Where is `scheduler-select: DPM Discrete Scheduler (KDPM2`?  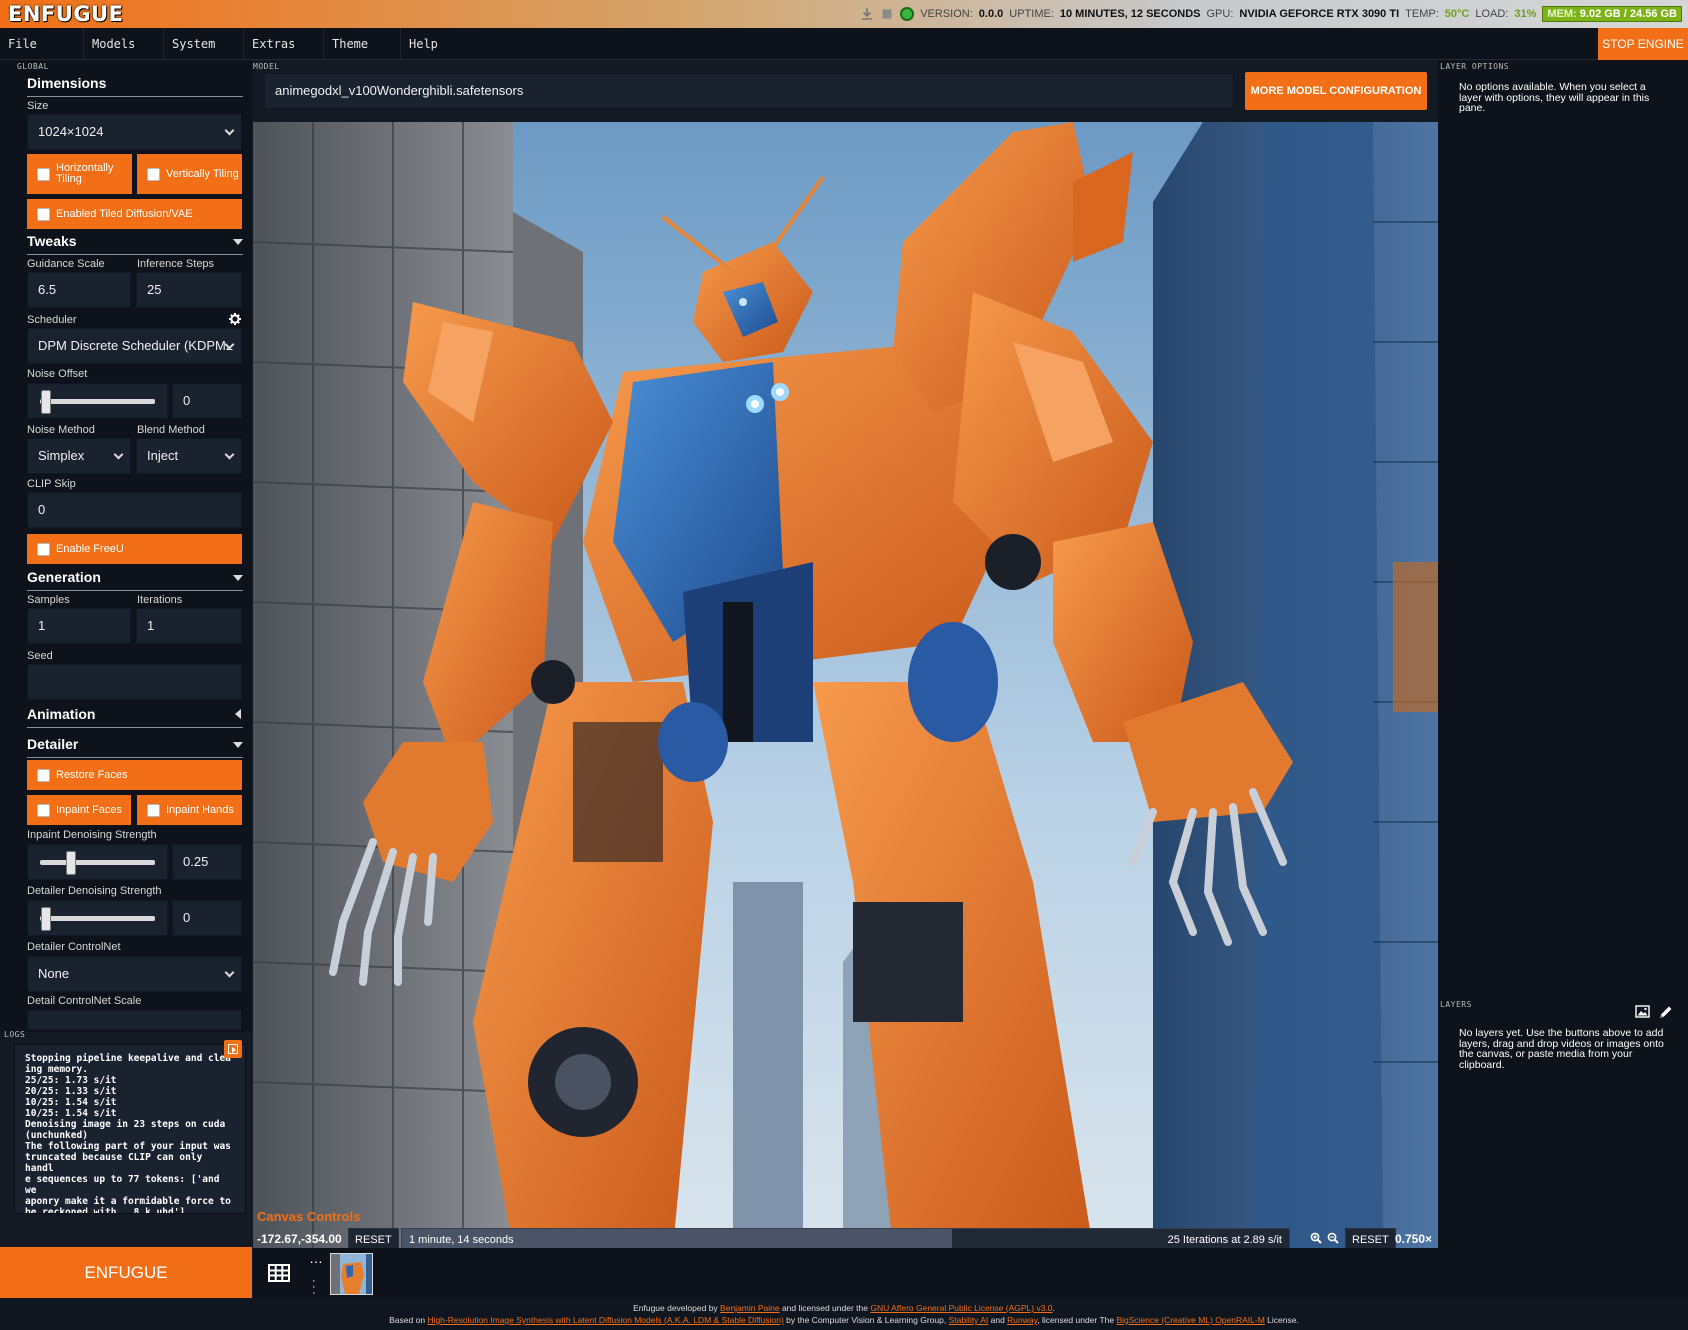
scheduler-select: DPM Discrete Scheduler (KDPM2 is located at coordinates (134, 346).